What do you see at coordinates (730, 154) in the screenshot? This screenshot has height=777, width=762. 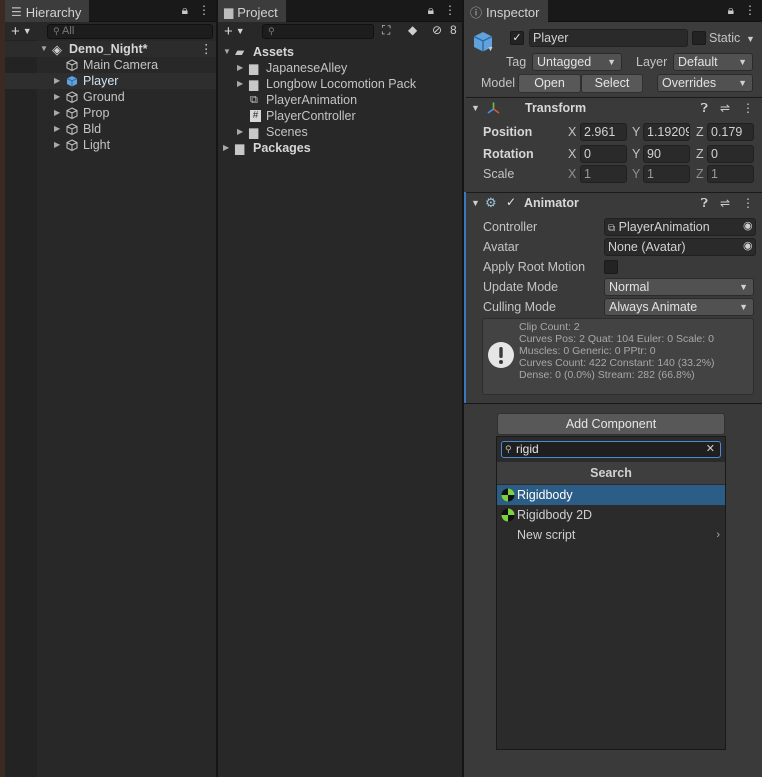 I see `rotation-z-field: 0` at bounding box center [730, 154].